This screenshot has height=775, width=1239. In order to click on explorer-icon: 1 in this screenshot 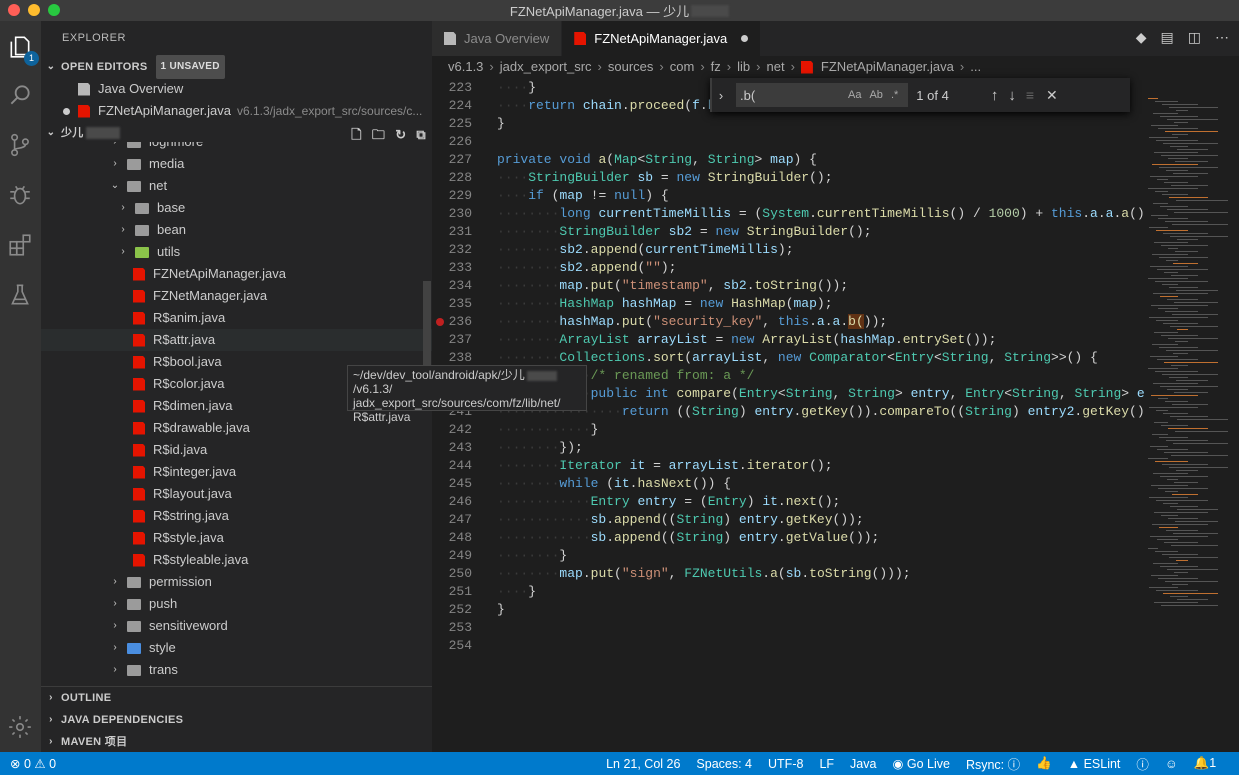, I will do `click(21, 48)`.